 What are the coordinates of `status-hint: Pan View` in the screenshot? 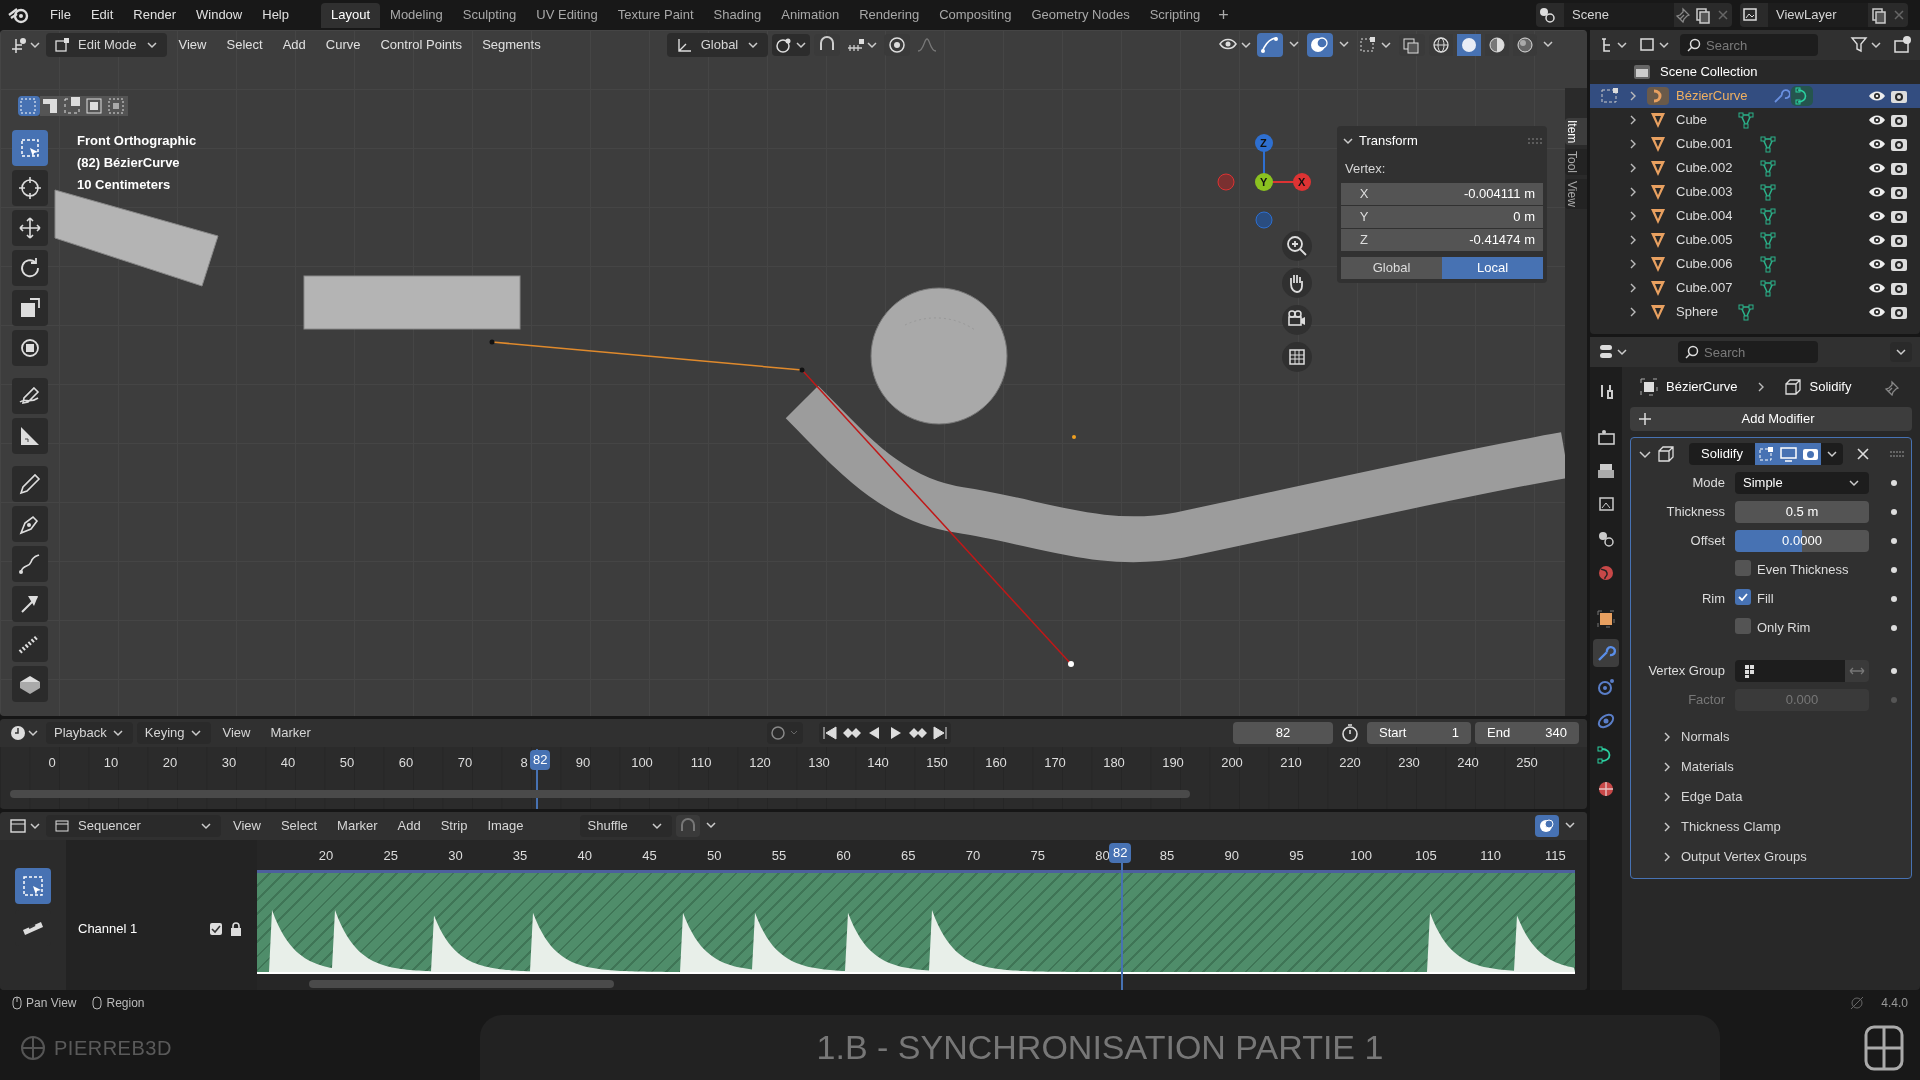 It's located at (51, 1003).